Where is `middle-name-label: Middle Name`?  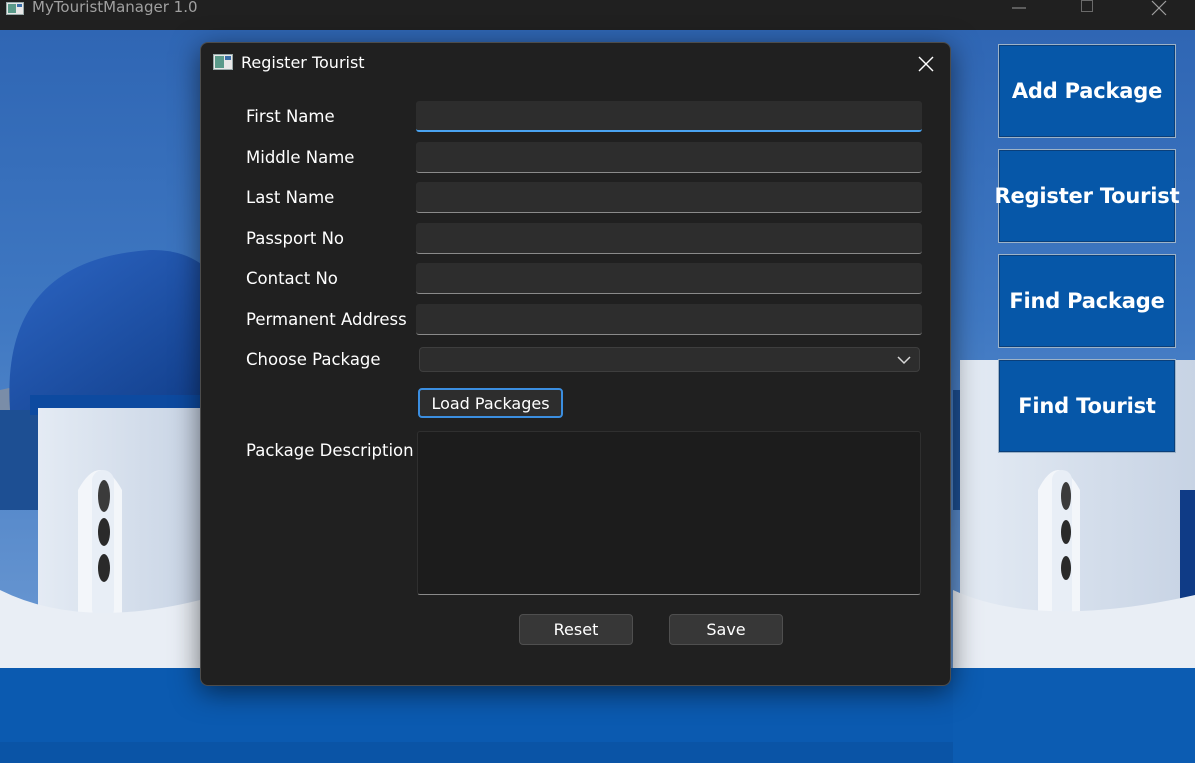 middle-name-label: Middle Name is located at coordinates (300, 157).